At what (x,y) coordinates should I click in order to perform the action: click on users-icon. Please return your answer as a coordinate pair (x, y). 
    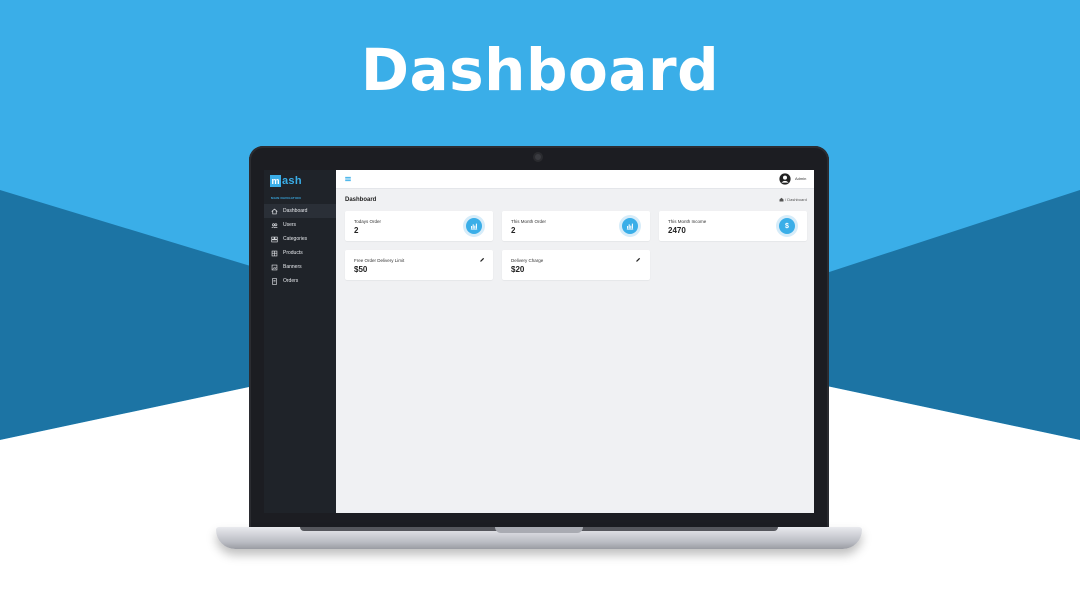
    Looking at the image, I should click on (274, 225).